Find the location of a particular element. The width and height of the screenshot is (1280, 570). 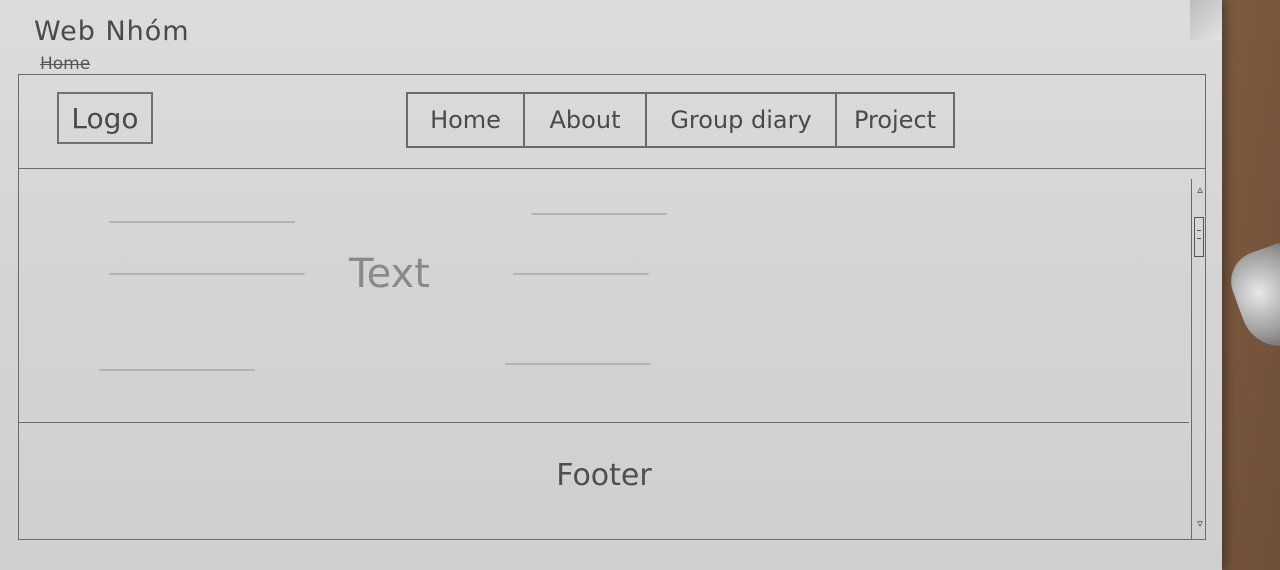

page-name: Home is located at coordinates (65, 64).